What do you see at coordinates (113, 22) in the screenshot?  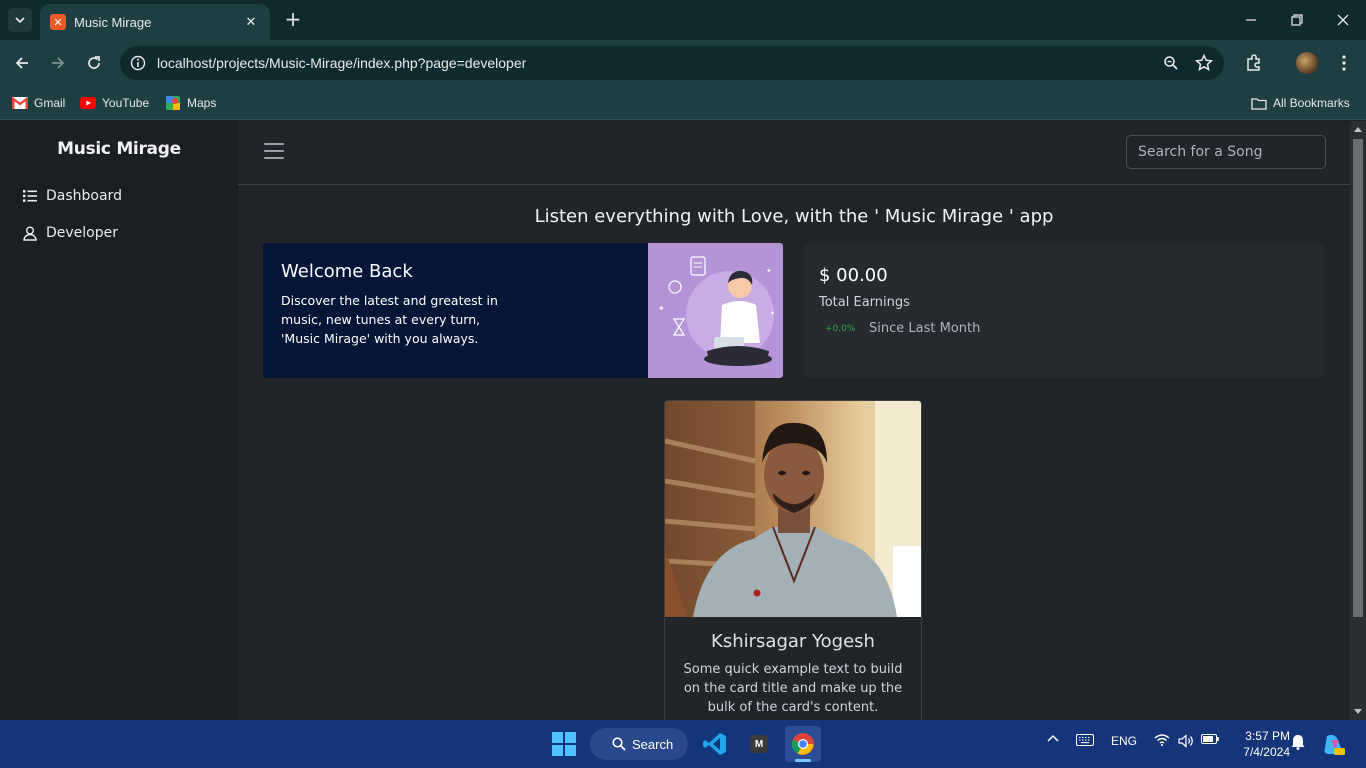 I see `tab-title: Music Mirage` at bounding box center [113, 22].